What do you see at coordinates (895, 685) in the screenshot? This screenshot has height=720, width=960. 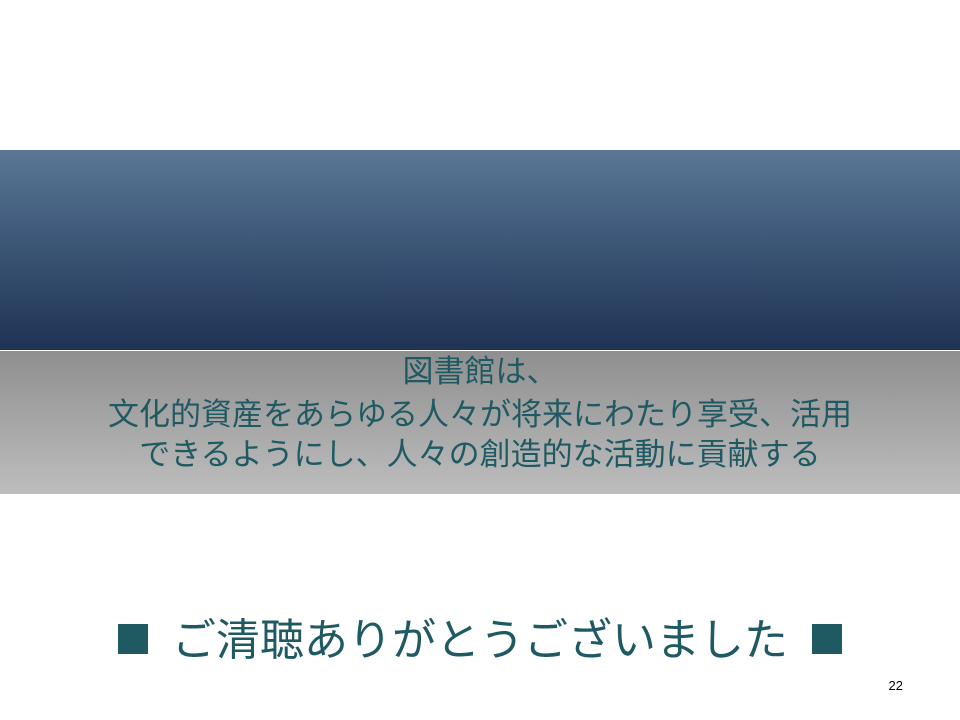 I see `page-number: 22` at bounding box center [895, 685].